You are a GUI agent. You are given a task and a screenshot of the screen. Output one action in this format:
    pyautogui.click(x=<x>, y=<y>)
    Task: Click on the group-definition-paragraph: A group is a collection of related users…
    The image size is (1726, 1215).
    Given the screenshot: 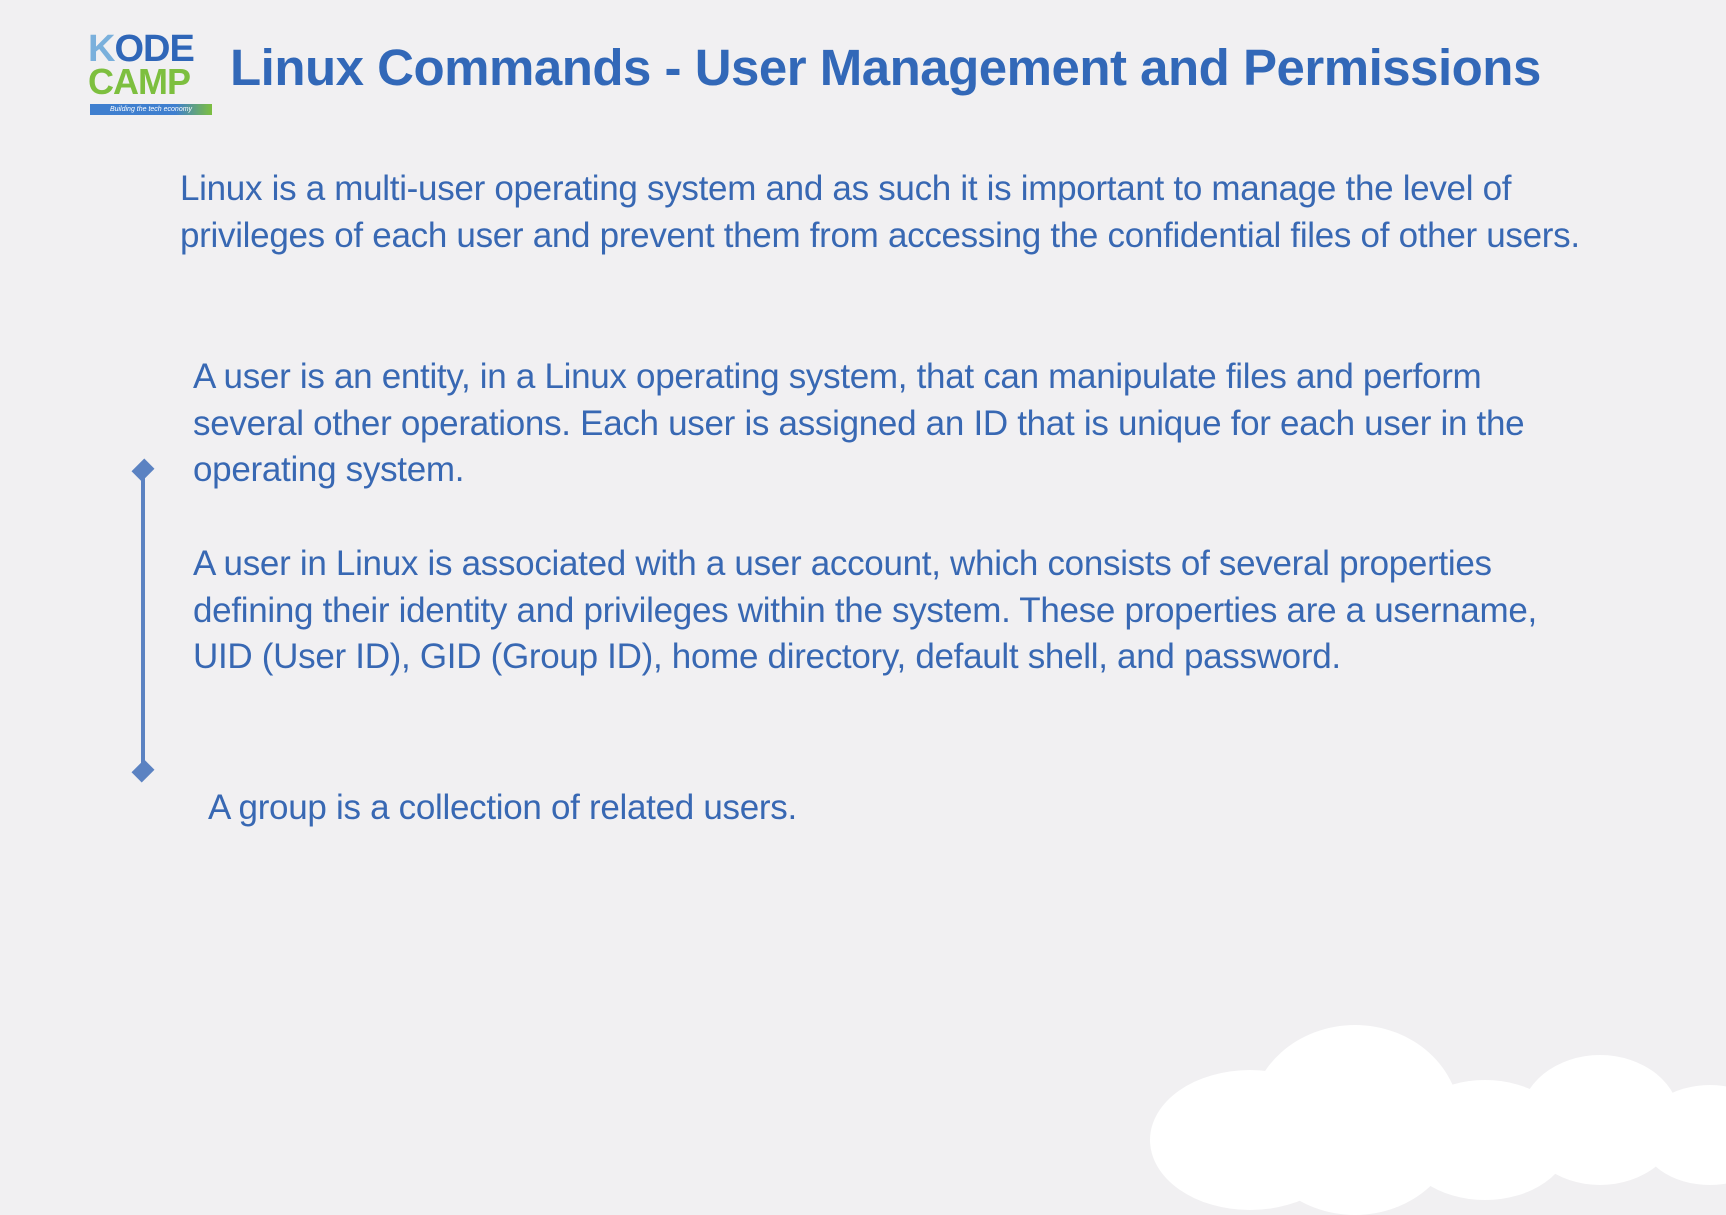 What is the action you would take?
    pyautogui.click(x=502, y=807)
    